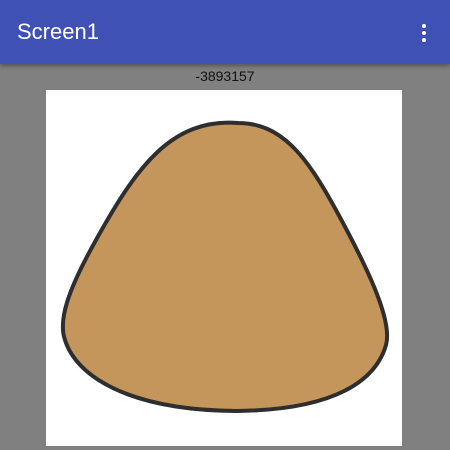 Image resolution: width=450 pixels, height=450 pixels. What do you see at coordinates (225, 76) in the screenshot?
I see `value-label: -3893157` at bounding box center [225, 76].